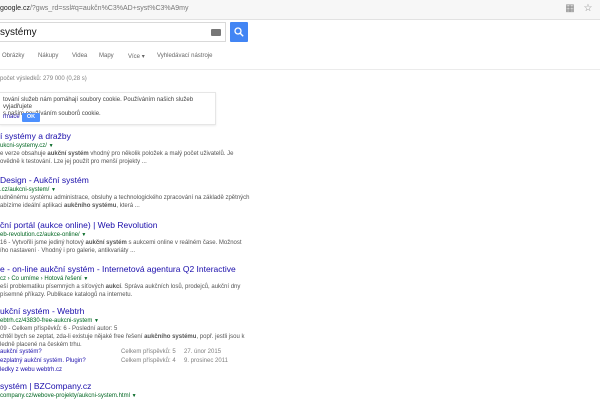 The width and height of the screenshot is (600, 400). Describe the element at coordinates (184, 56) in the screenshot. I see `tab-search-tools: Vyhledávací nástroje` at that location.